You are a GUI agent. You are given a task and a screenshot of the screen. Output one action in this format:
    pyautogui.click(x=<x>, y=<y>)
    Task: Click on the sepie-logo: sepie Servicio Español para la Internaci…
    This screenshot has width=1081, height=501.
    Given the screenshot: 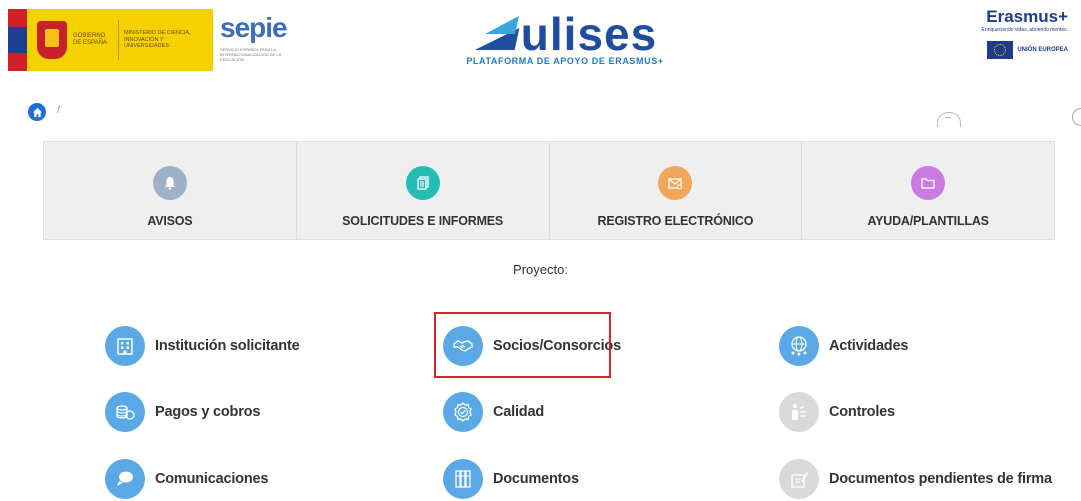 What is the action you would take?
    pyautogui.click(x=260, y=40)
    